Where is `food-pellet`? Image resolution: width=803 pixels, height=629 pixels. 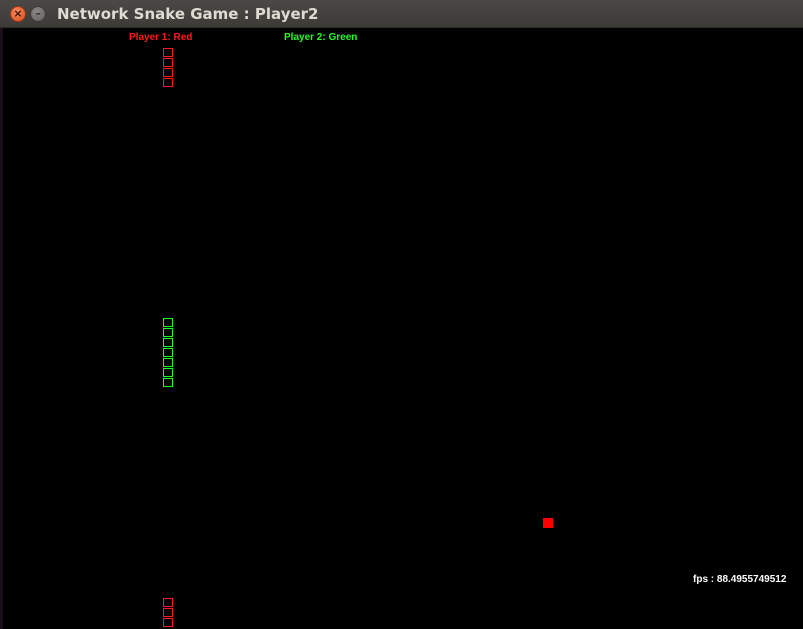 food-pellet is located at coordinates (548, 523).